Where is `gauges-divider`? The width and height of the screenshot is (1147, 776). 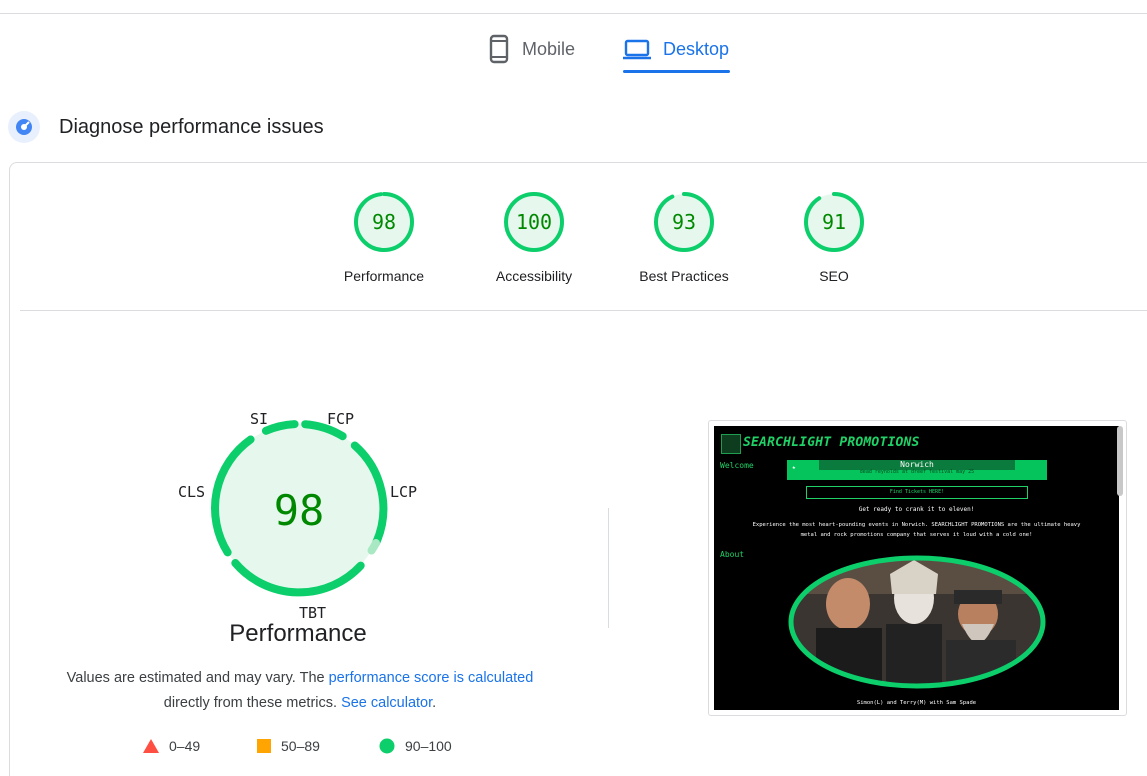 gauges-divider is located at coordinates (583, 310).